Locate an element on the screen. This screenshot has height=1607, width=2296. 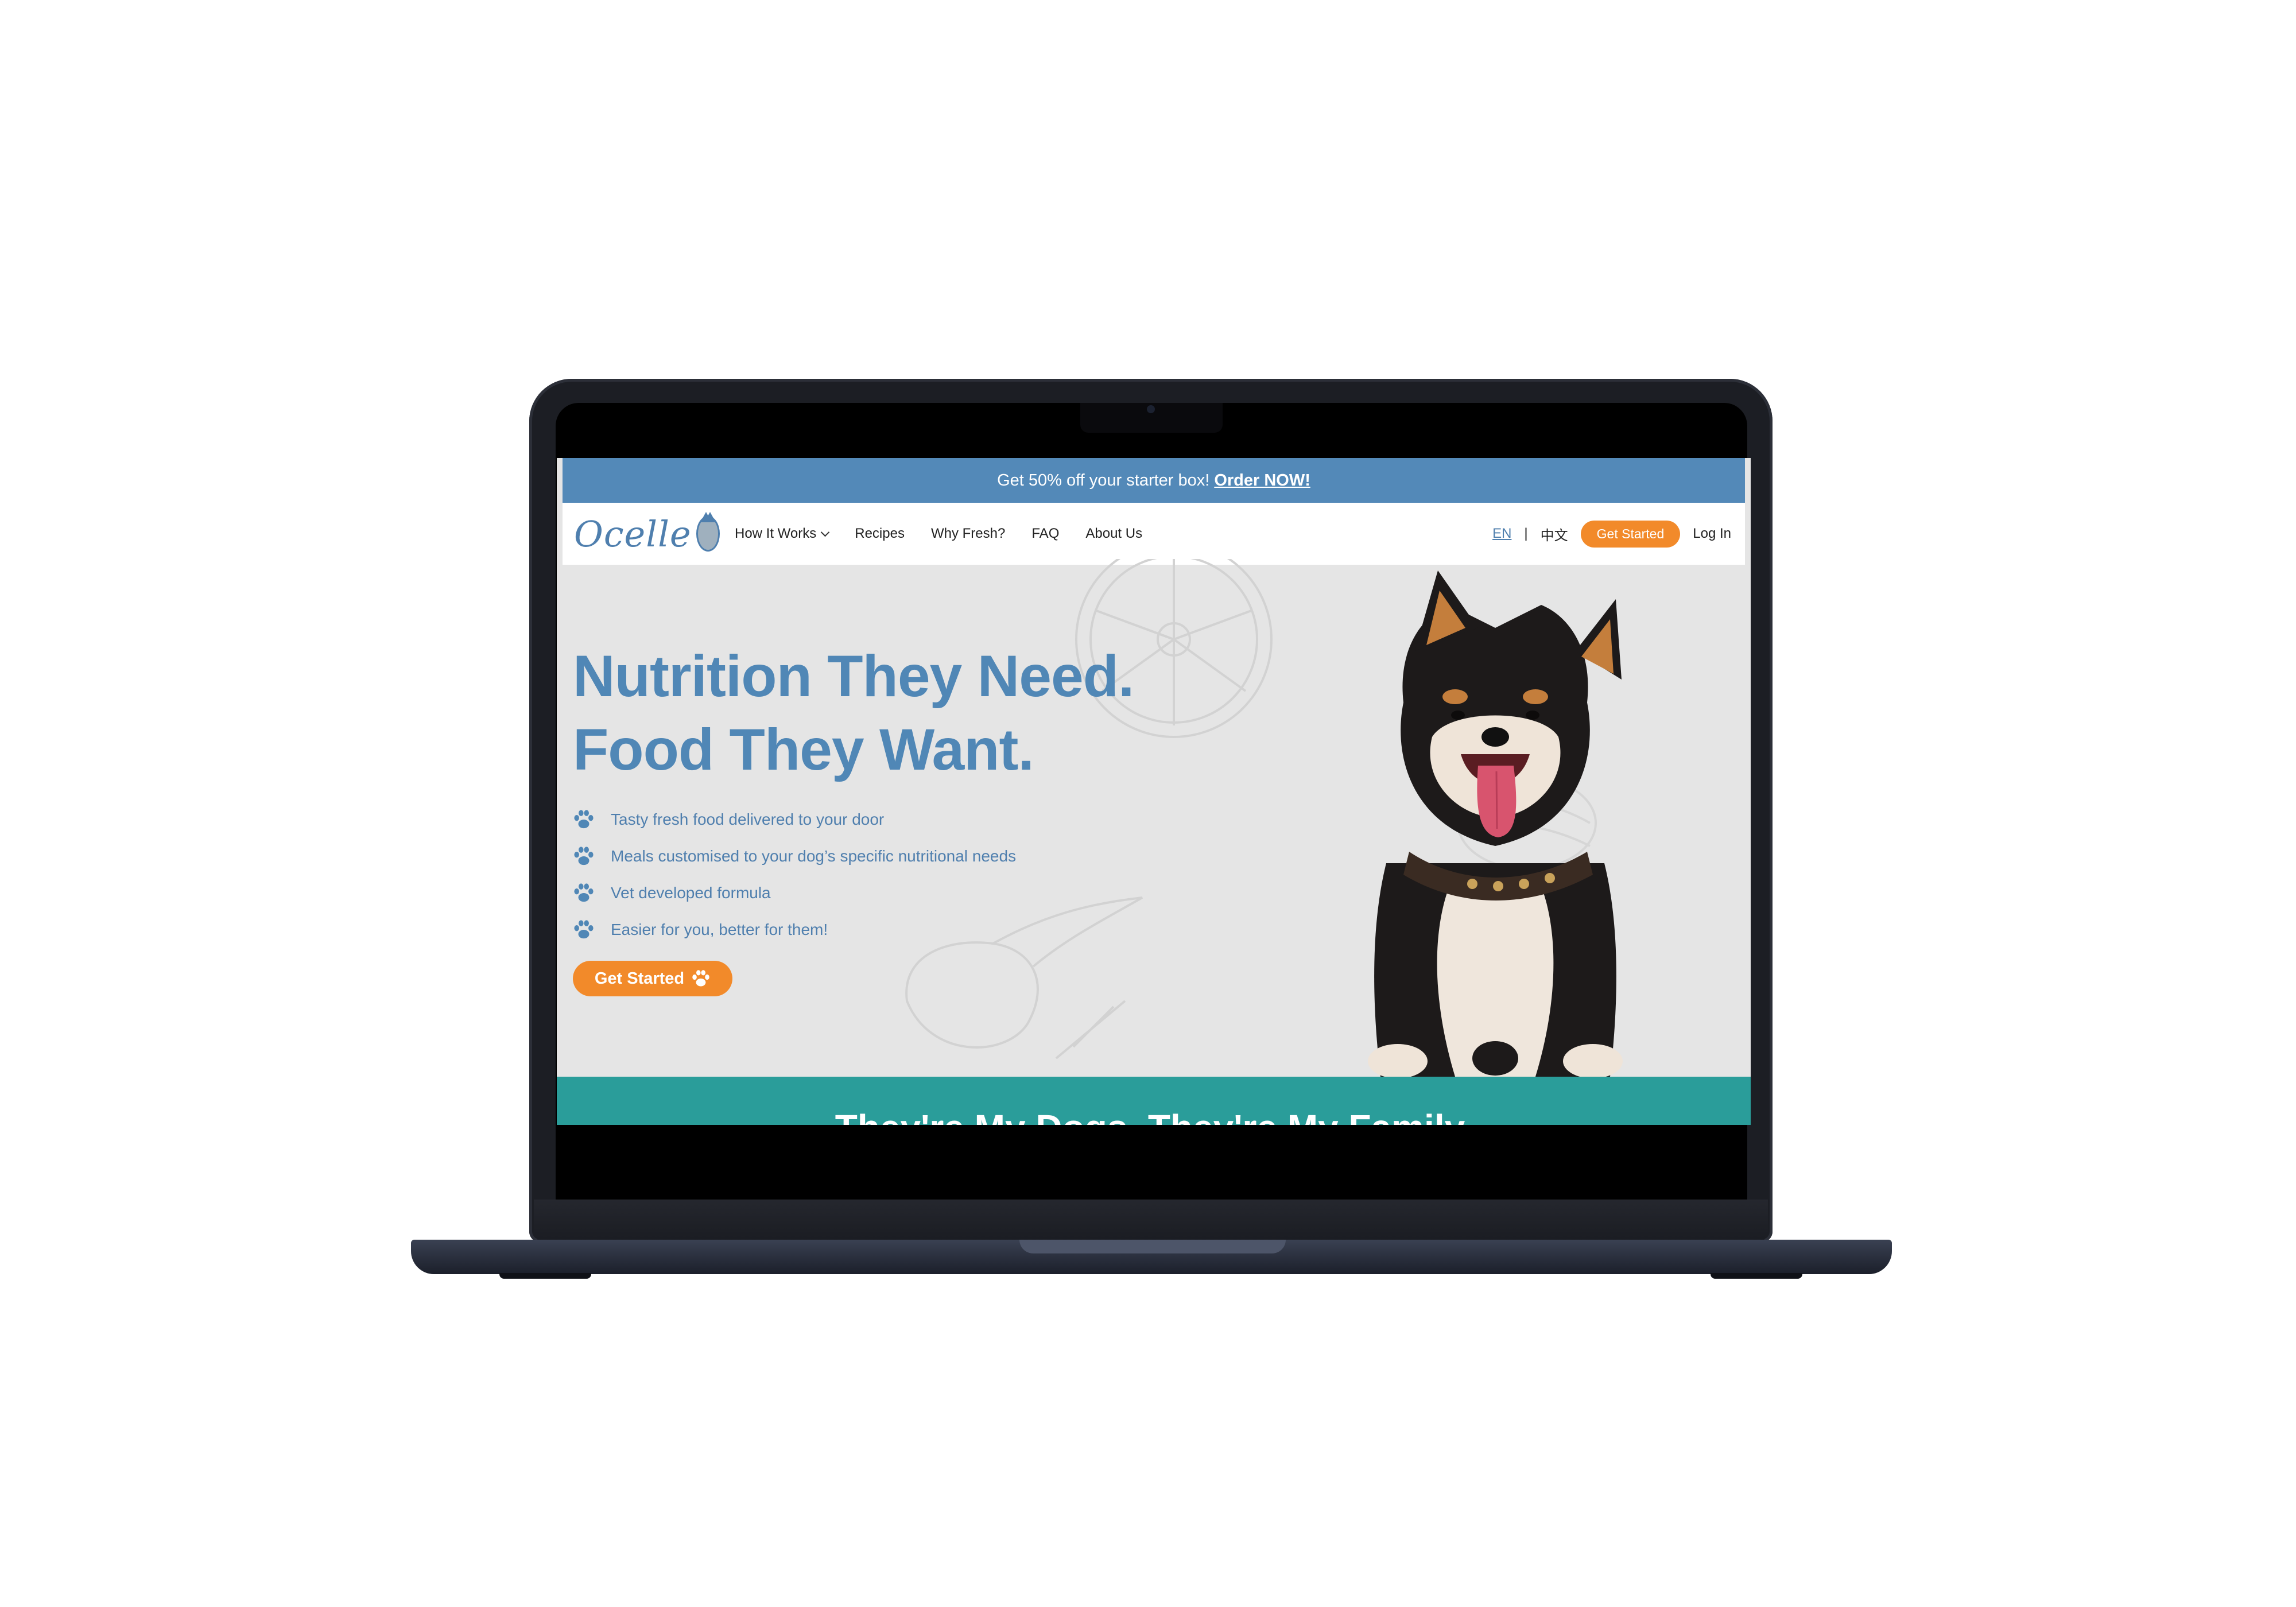
feature-text: Vet developed formula is located at coordinates (691, 893).